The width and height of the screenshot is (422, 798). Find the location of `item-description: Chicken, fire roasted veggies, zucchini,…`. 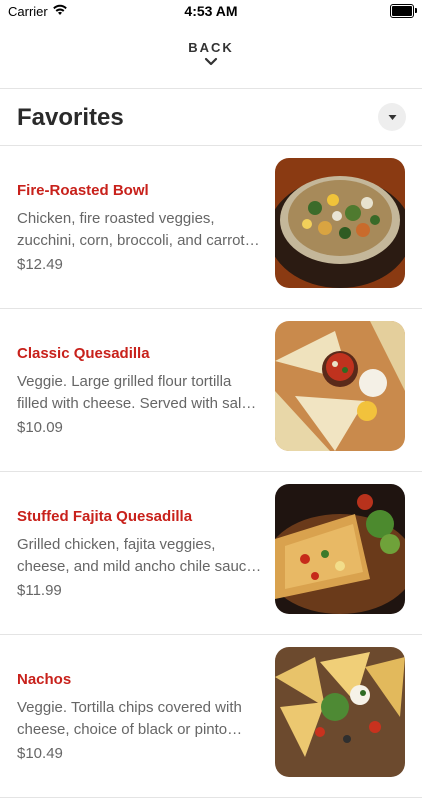

item-description: Chicken, fire roasted veggies, zucchini,… is located at coordinates (138, 229).